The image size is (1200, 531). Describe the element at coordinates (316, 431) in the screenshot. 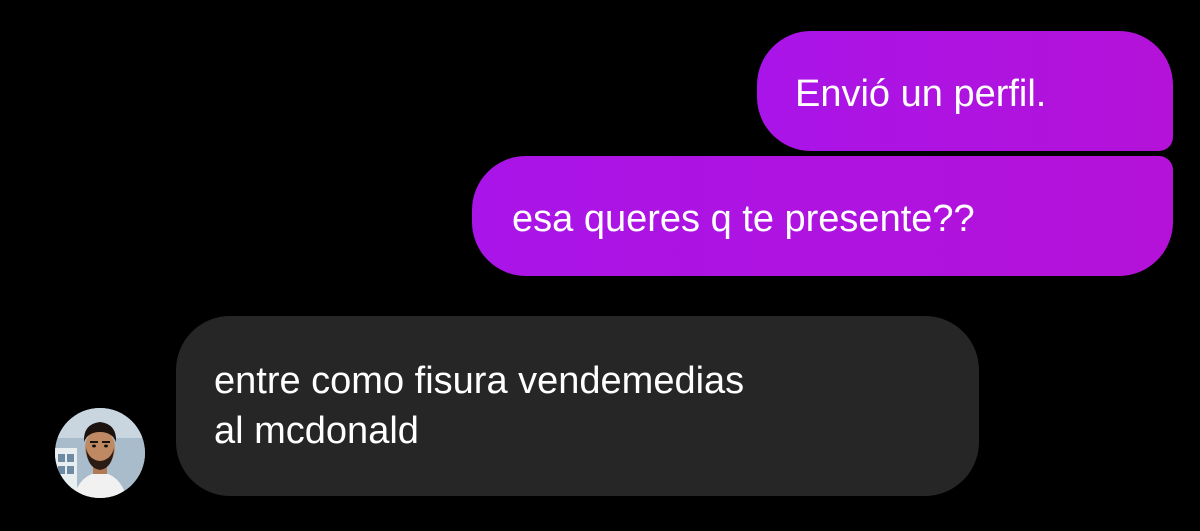

I see `incoming-message-line: al mcdonald` at that location.